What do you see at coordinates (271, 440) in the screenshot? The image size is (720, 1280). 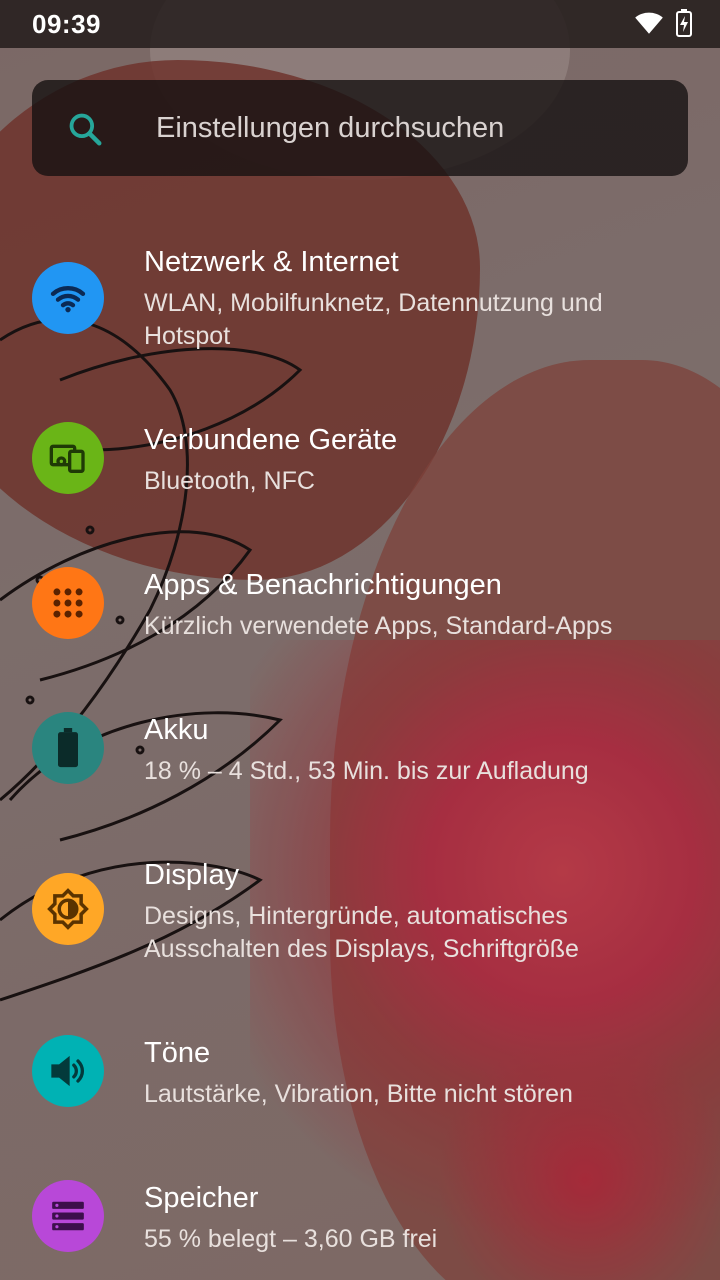 I see `setting-title: Verbundene Geräte` at bounding box center [271, 440].